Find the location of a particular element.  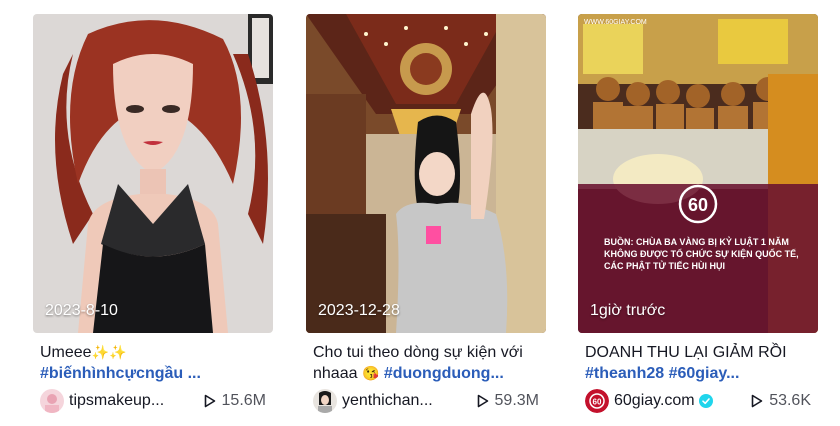

author-name-text: 60giay.com is located at coordinates (654, 400).